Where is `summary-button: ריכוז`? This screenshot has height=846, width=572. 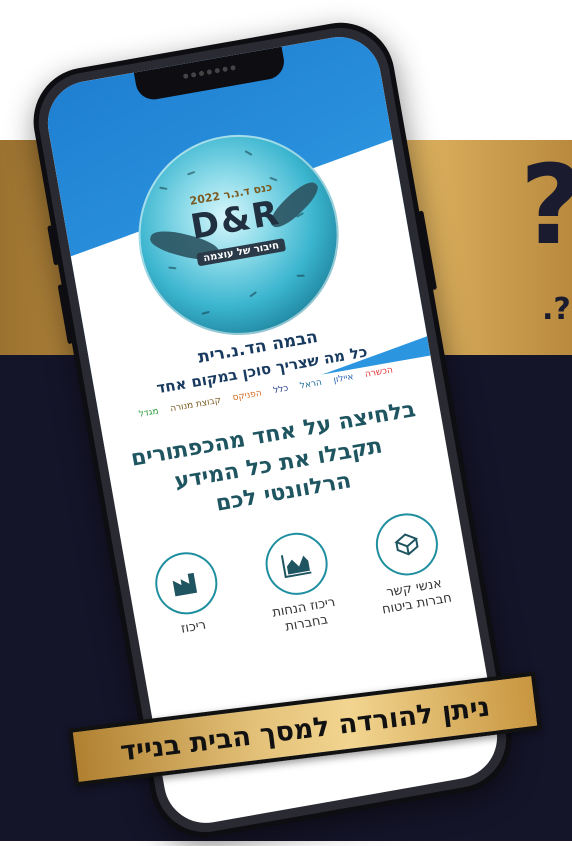 summary-button: ריכוז is located at coordinates (189, 602).